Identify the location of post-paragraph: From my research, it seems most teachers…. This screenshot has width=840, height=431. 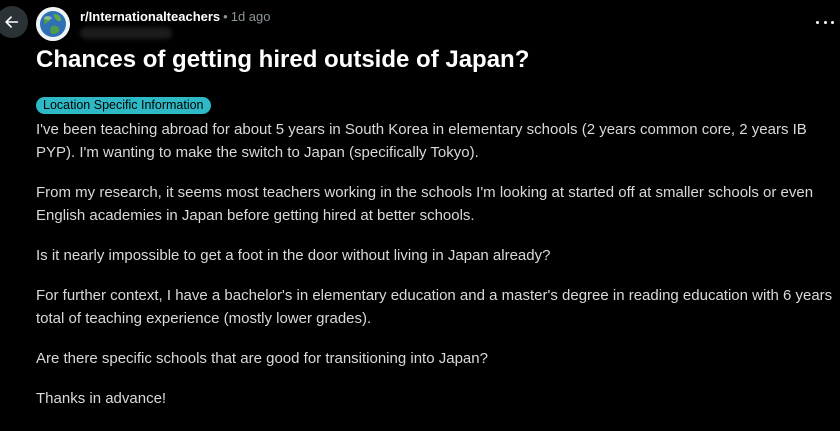
(425, 204).